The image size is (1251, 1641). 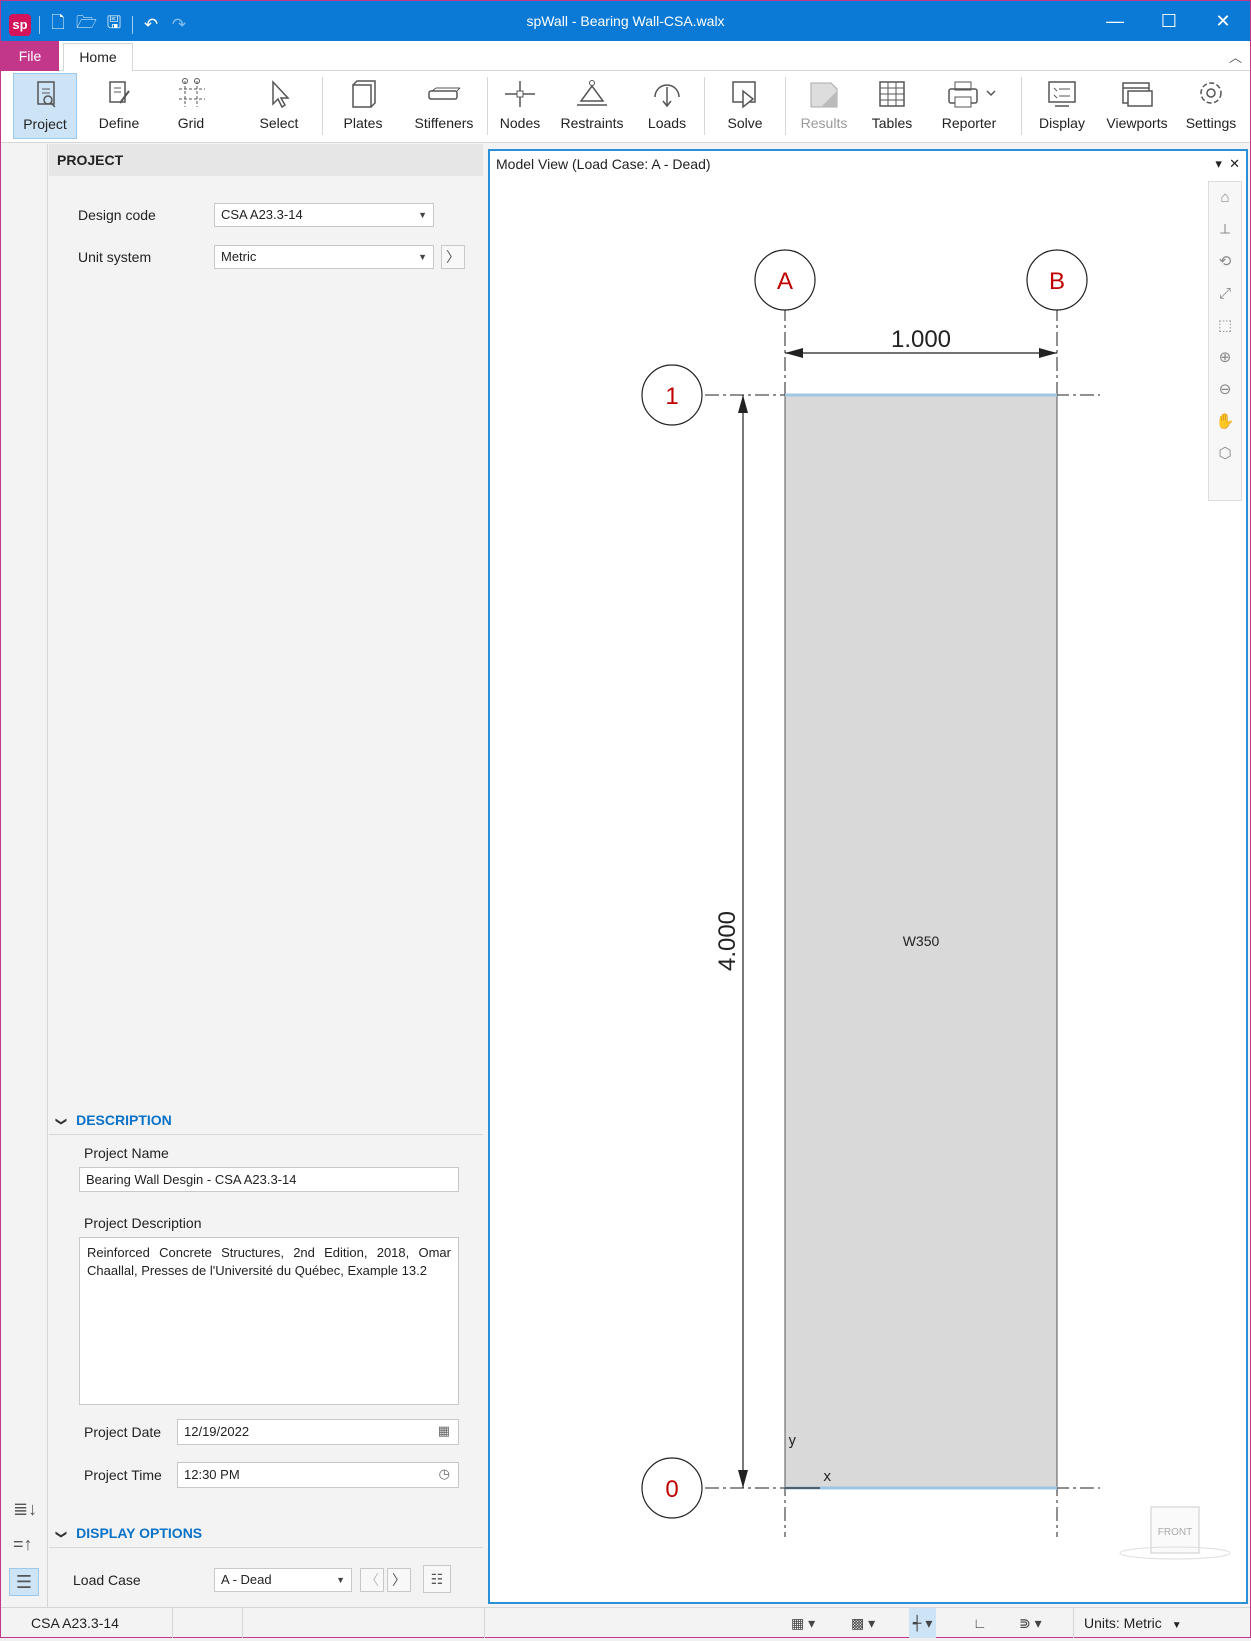 I want to click on results-icon, so click(x=824, y=95).